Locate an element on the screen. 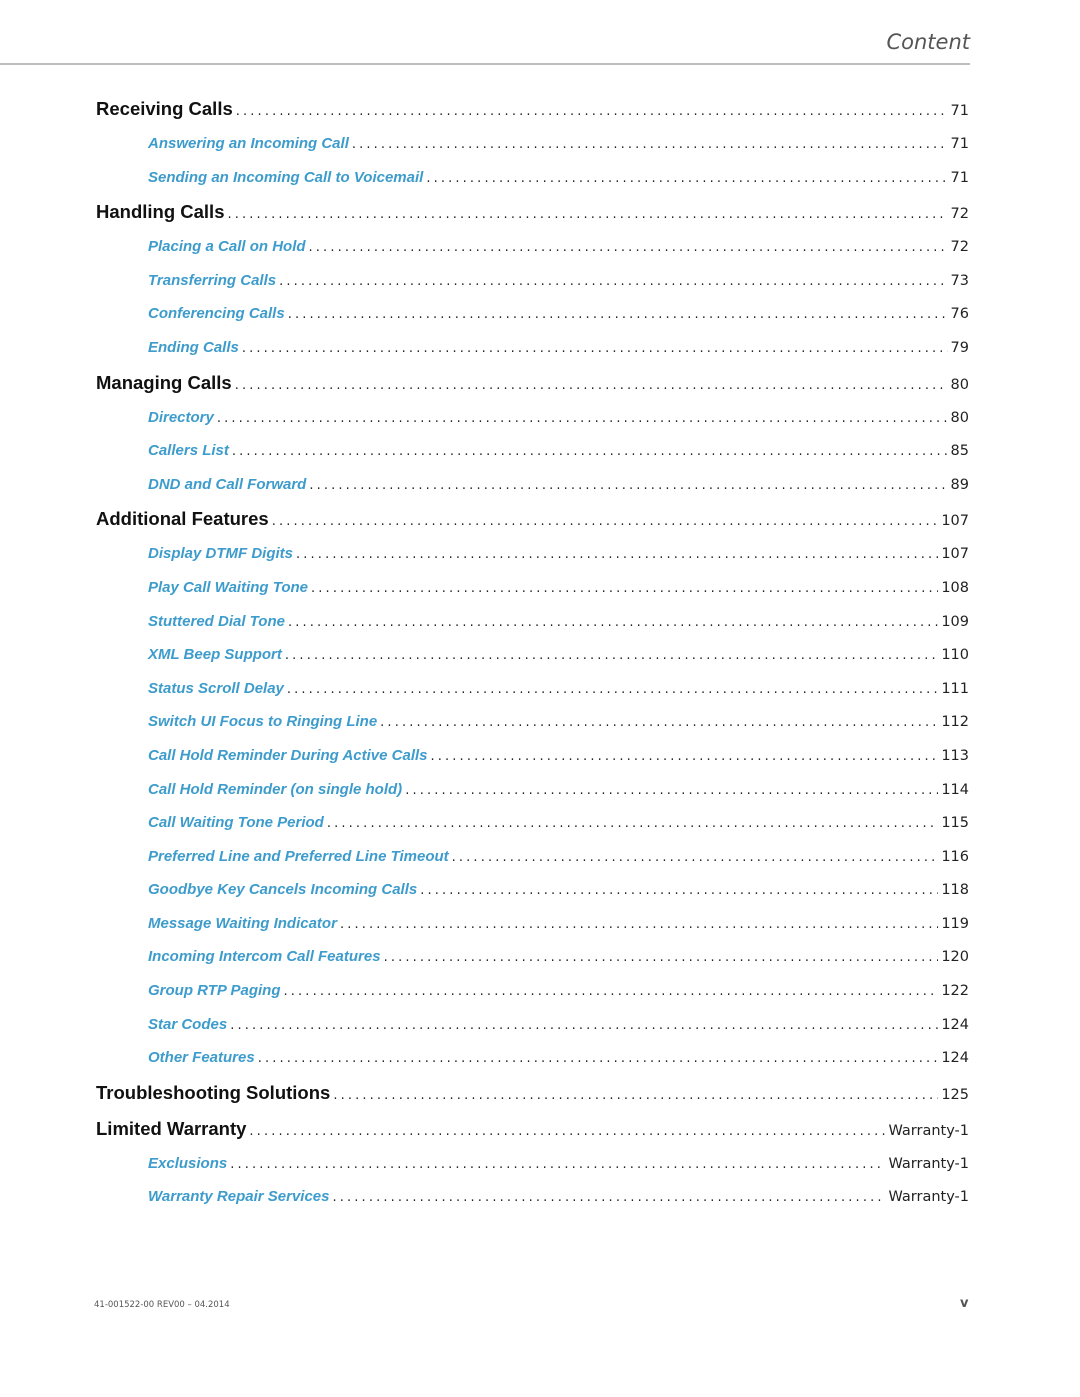  toc-entry-link: Stuttered Dial Tone is located at coordinates (216, 622).